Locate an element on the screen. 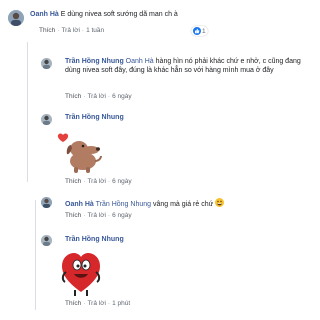 Image resolution: width=320 pixels, height=320 pixels. heart-character-sticker is located at coordinates (81, 273).